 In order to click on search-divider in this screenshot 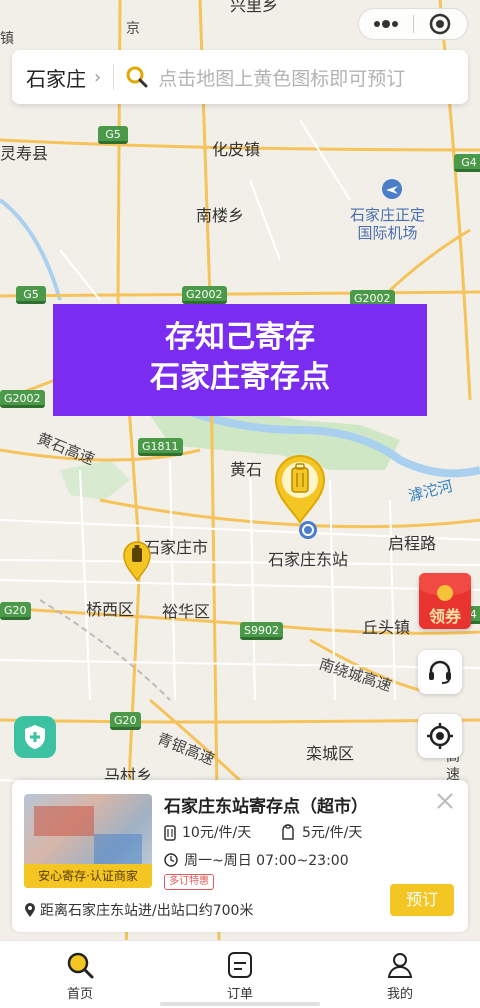, I will do `click(114, 77)`.